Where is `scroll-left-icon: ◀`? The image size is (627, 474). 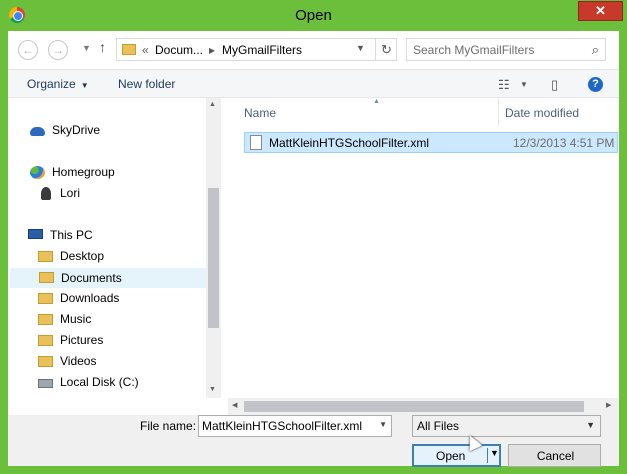 scroll-left-icon: ◀ is located at coordinates (234, 405).